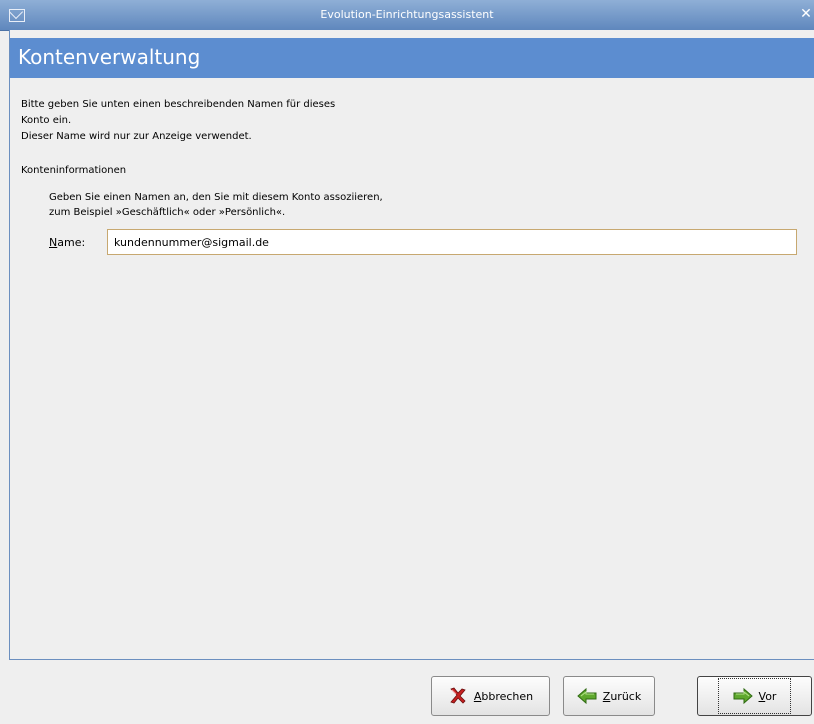 The height and width of the screenshot is (724, 814). I want to click on back-rest: urück, so click(626, 696).